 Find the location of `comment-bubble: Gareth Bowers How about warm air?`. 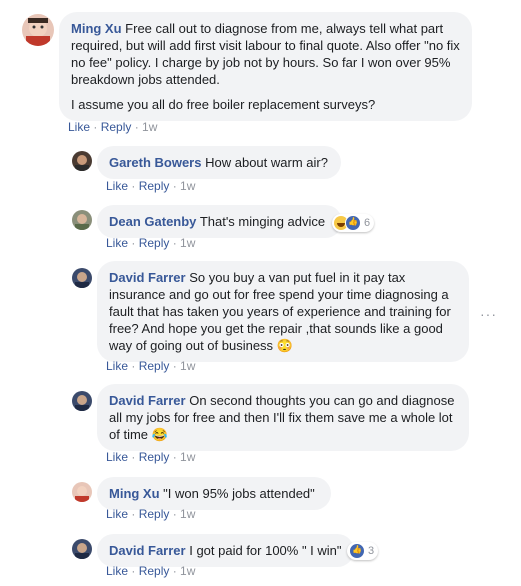

comment-bubble: Gareth Bowers How about warm air? is located at coordinates (219, 162).